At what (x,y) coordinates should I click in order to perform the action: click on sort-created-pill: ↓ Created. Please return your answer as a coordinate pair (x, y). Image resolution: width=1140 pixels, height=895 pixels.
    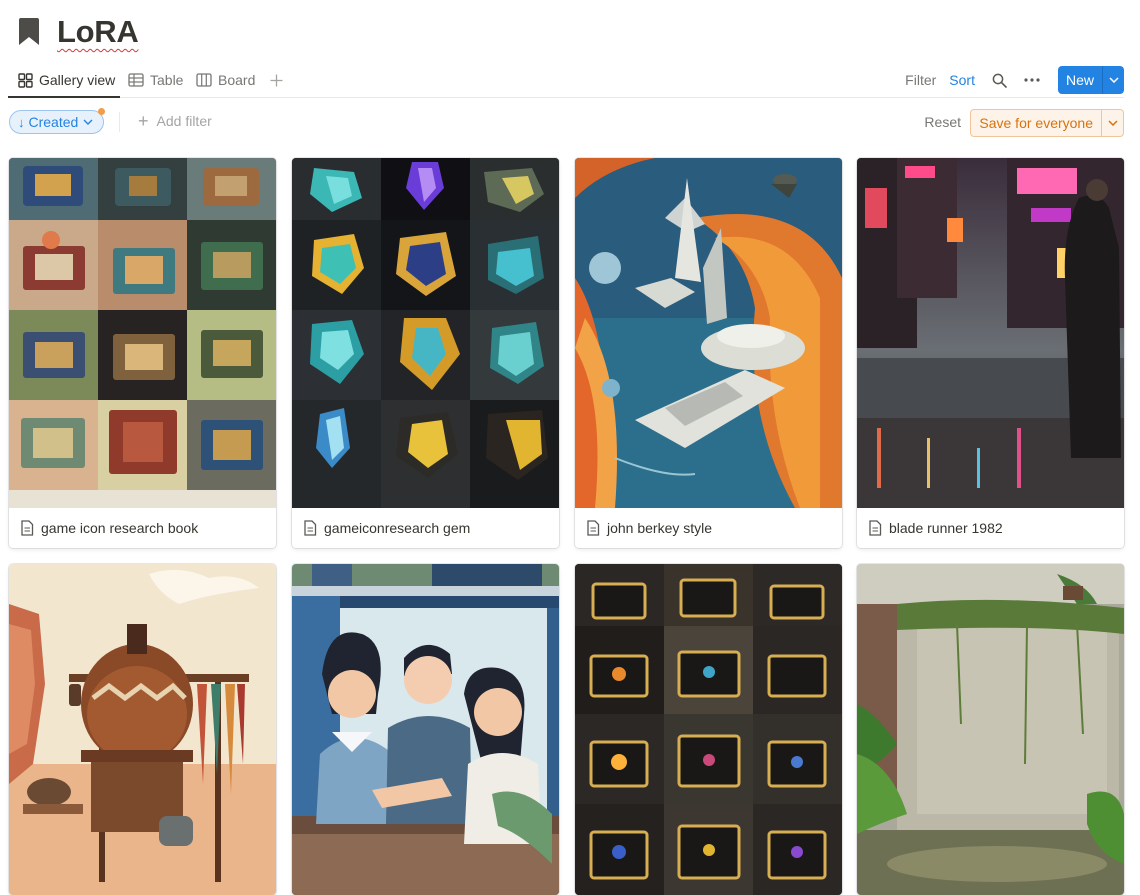
    Looking at the image, I should click on (57, 122).